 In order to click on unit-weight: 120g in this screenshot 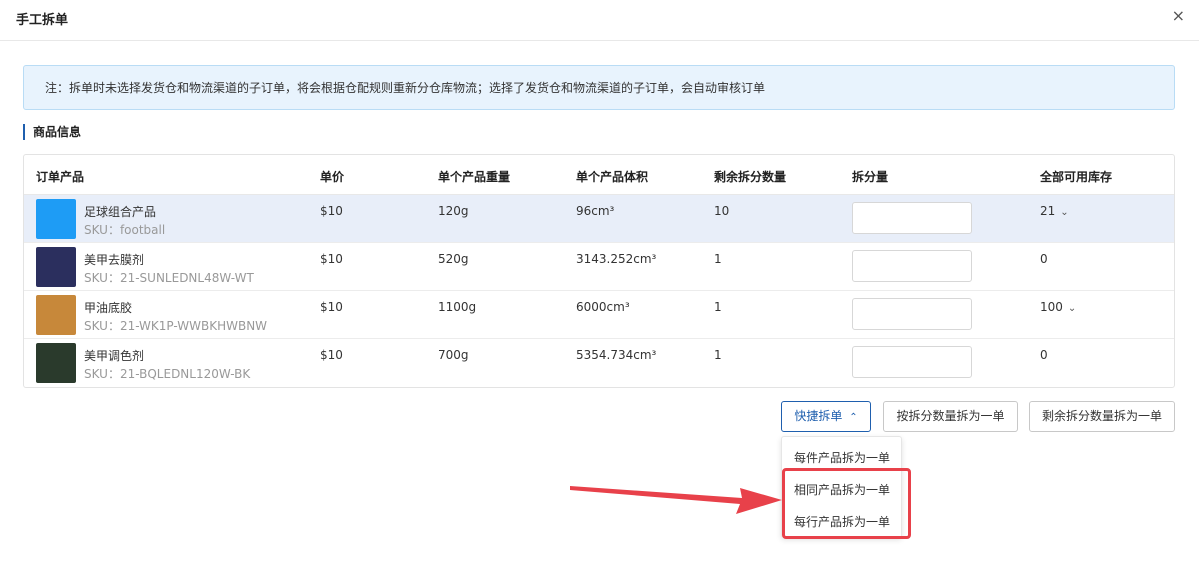, I will do `click(453, 211)`.